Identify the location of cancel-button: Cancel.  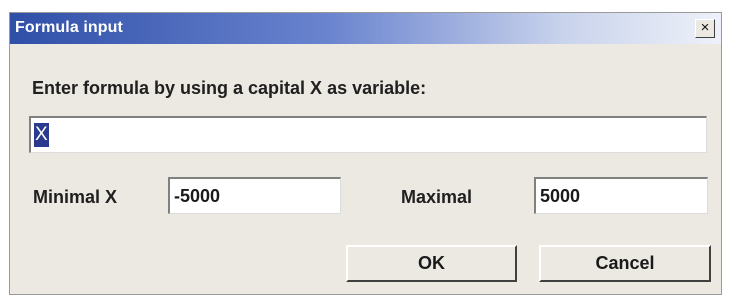
(625, 263).